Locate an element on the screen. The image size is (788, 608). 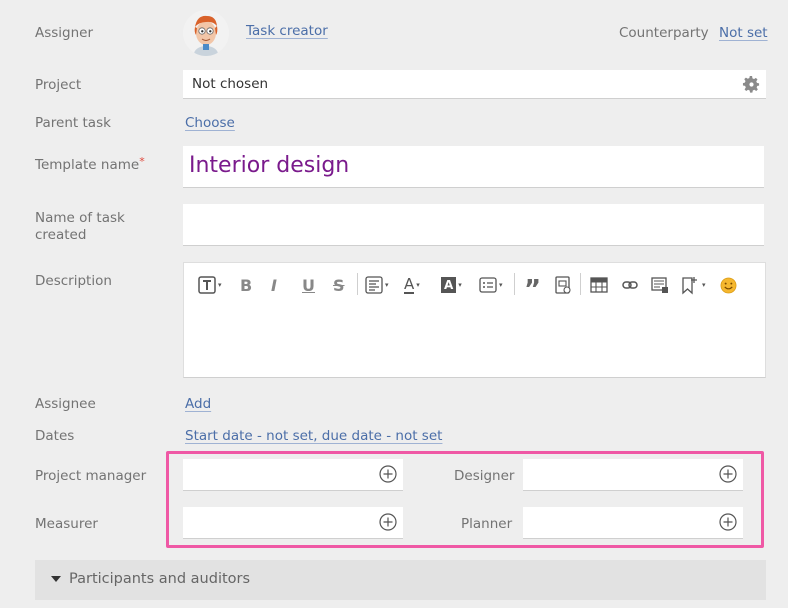
dates-link: Start date - not set, due date - not set is located at coordinates (313, 436).